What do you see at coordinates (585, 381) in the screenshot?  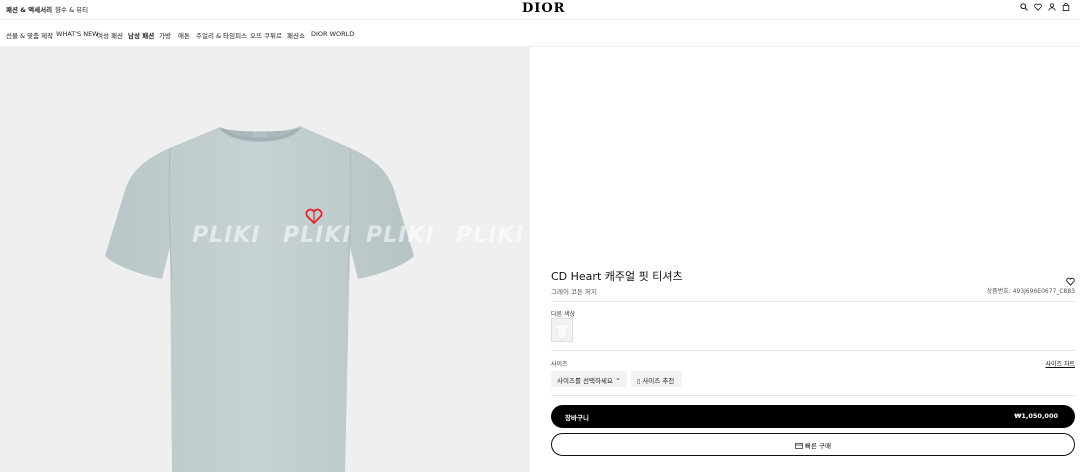 I see `size-select-value: 사이즈를 선택하세요` at bounding box center [585, 381].